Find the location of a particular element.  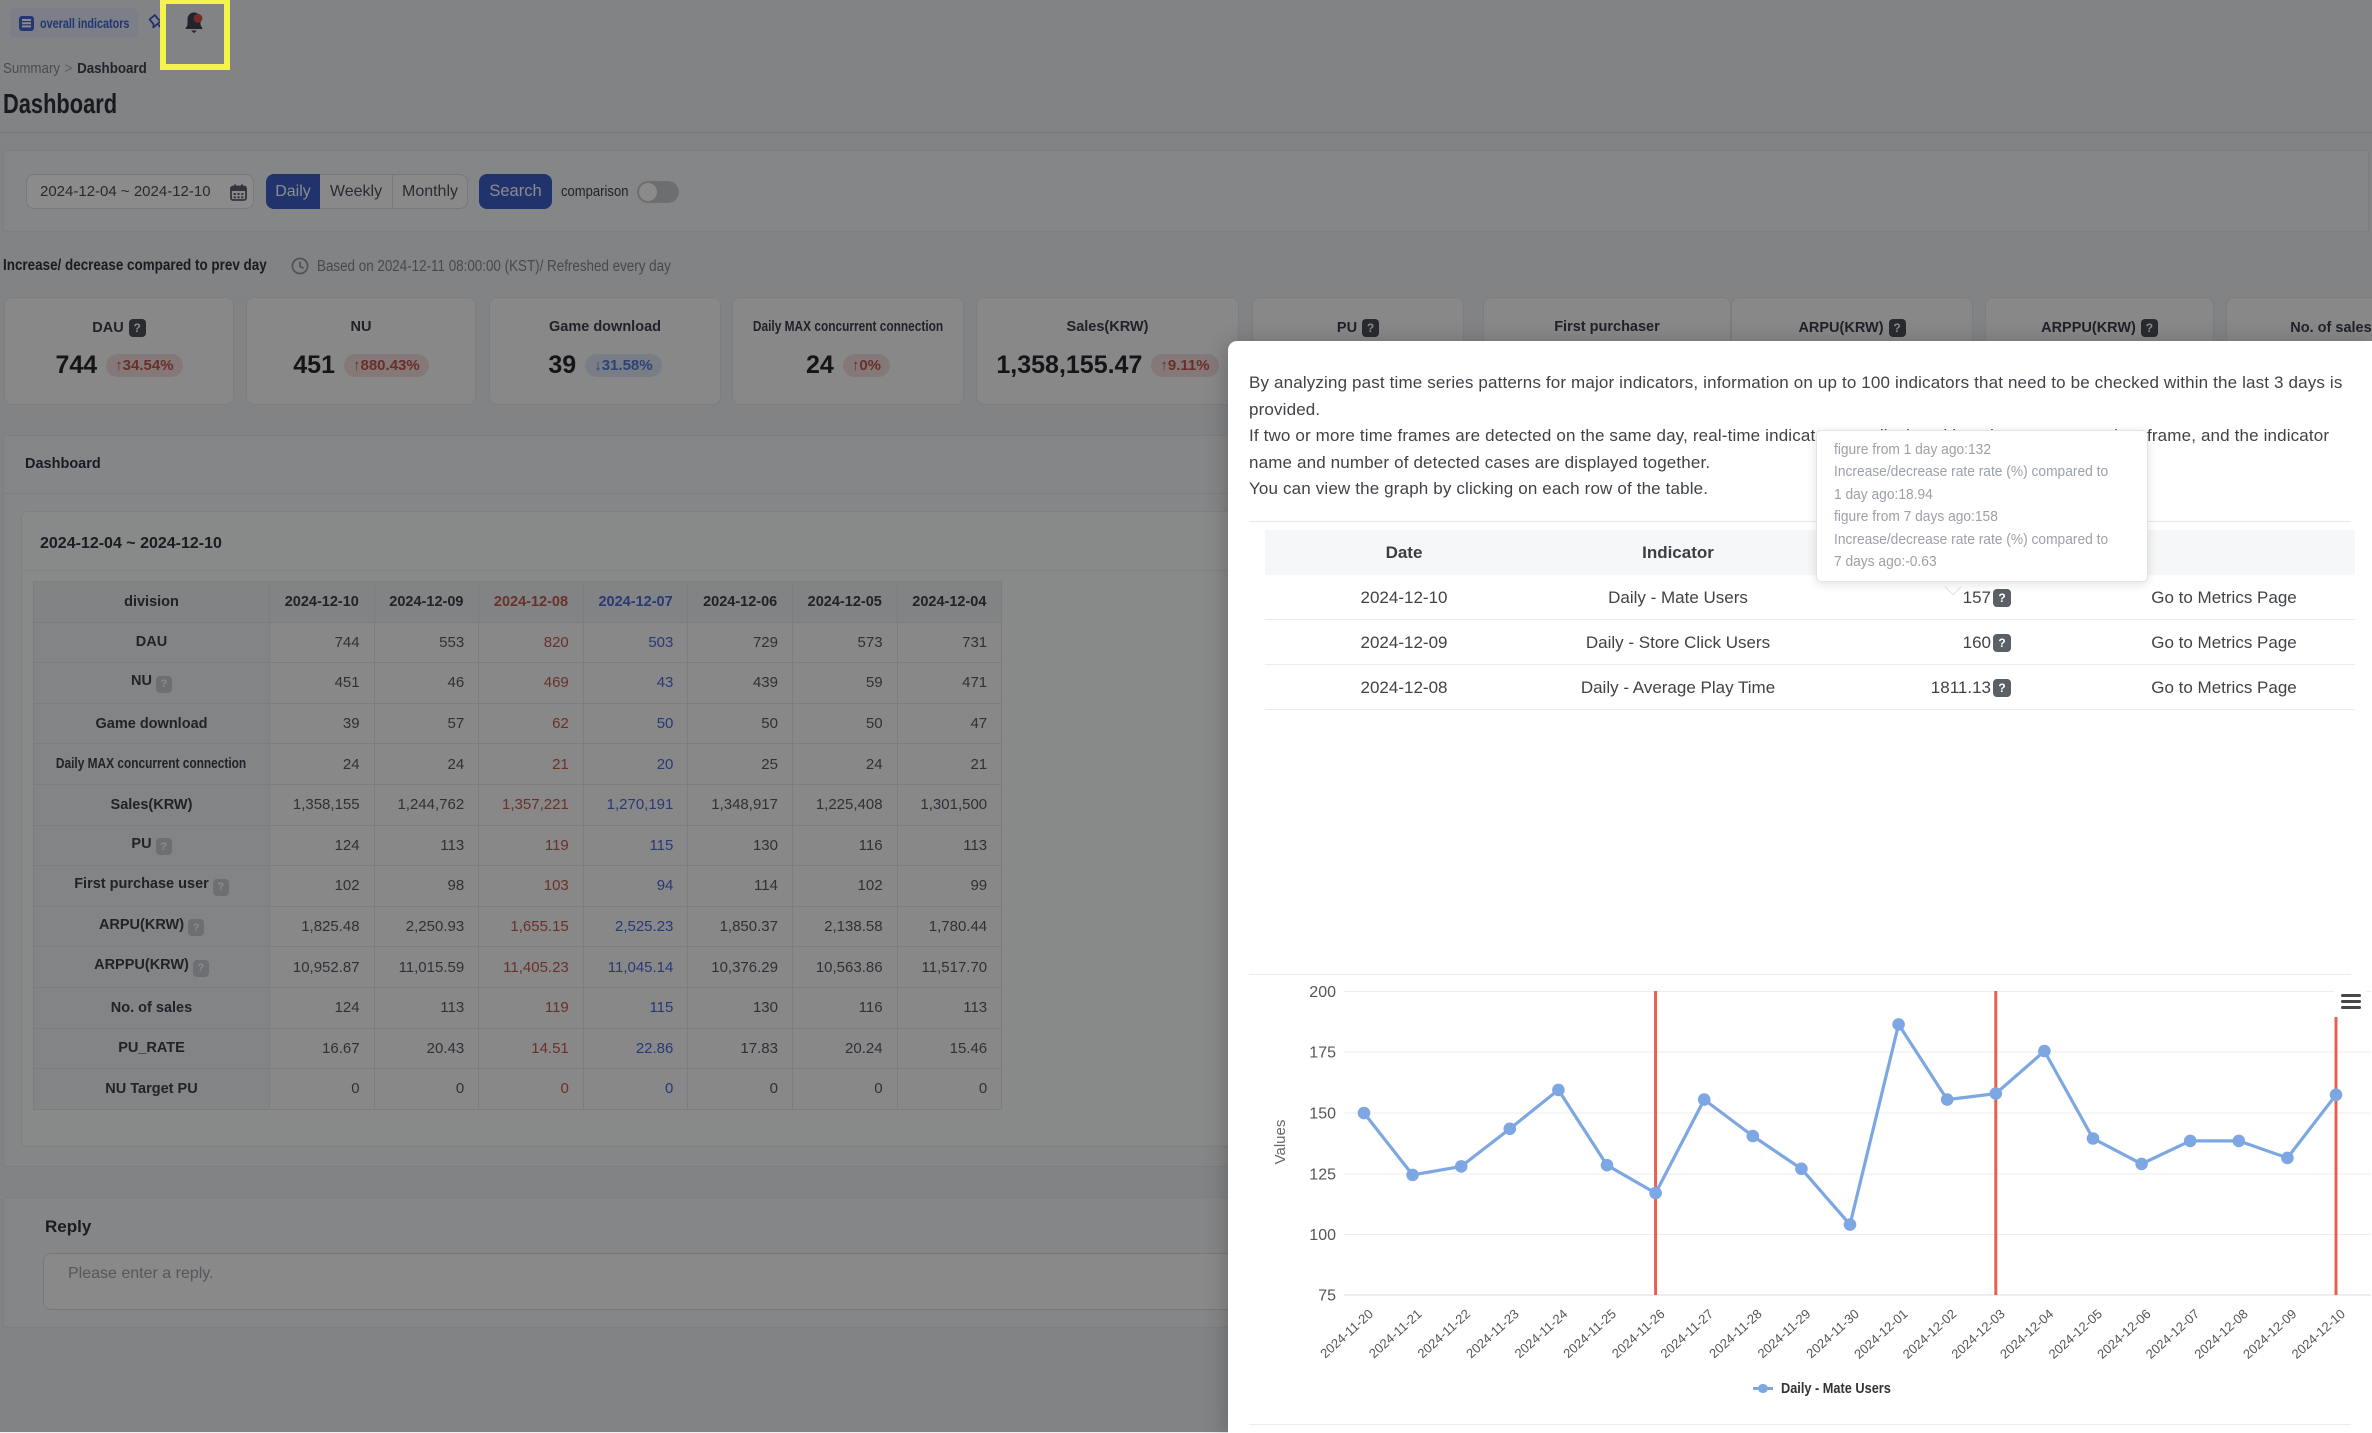

svg-text: 100 is located at coordinates (1322, 1235).